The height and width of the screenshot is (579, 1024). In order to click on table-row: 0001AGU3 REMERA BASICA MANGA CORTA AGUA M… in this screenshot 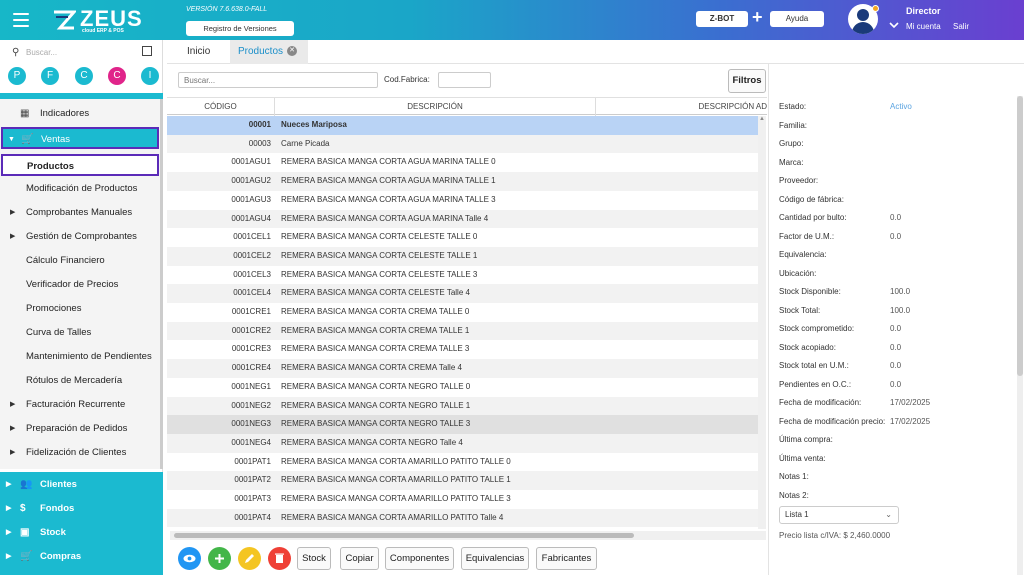, I will do `click(463, 200)`.